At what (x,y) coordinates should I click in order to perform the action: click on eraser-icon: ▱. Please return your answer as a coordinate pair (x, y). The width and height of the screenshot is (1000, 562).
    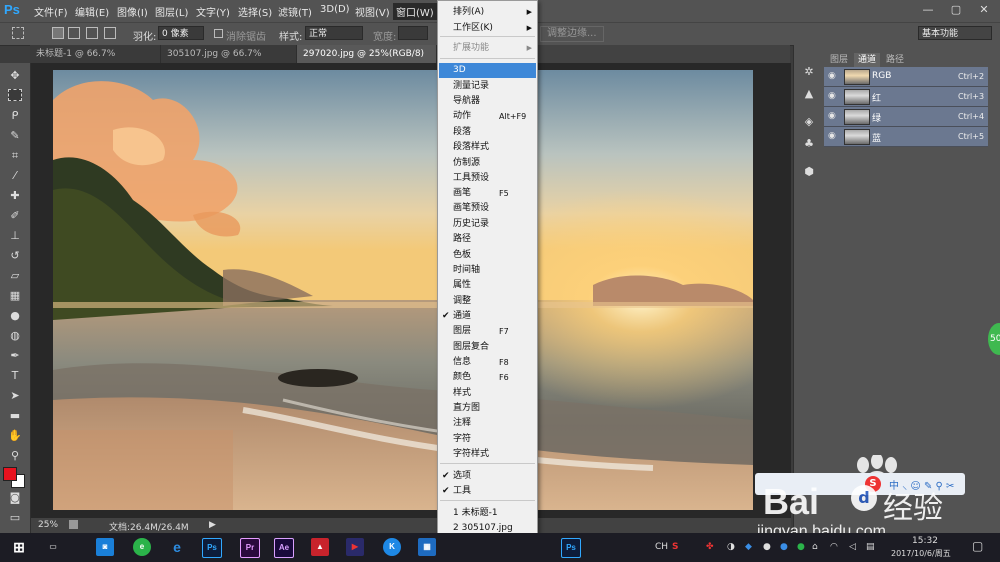
    Looking at the image, I should click on (15, 276).